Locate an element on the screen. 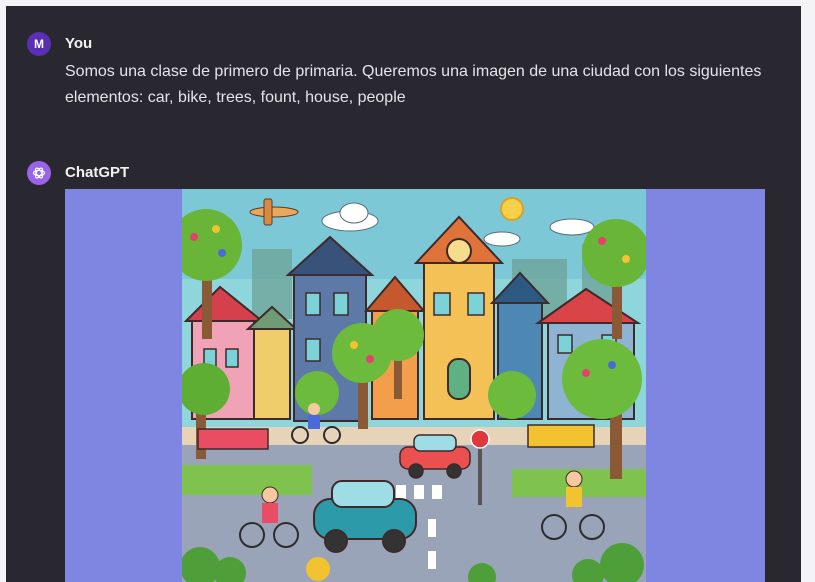  openai-logo-icon is located at coordinates (39, 173).